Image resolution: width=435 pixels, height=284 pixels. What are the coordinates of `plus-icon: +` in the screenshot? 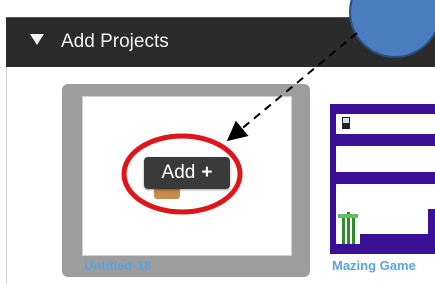 It's located at (207, 172).